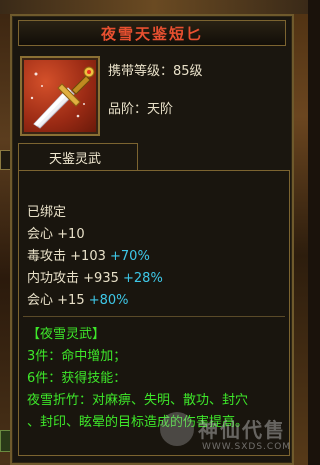 Image resolution: width=320 pixels, height=465 pixels. I want to click on stat-row: 内功攻击 +935 +28%, so click(95, 276).